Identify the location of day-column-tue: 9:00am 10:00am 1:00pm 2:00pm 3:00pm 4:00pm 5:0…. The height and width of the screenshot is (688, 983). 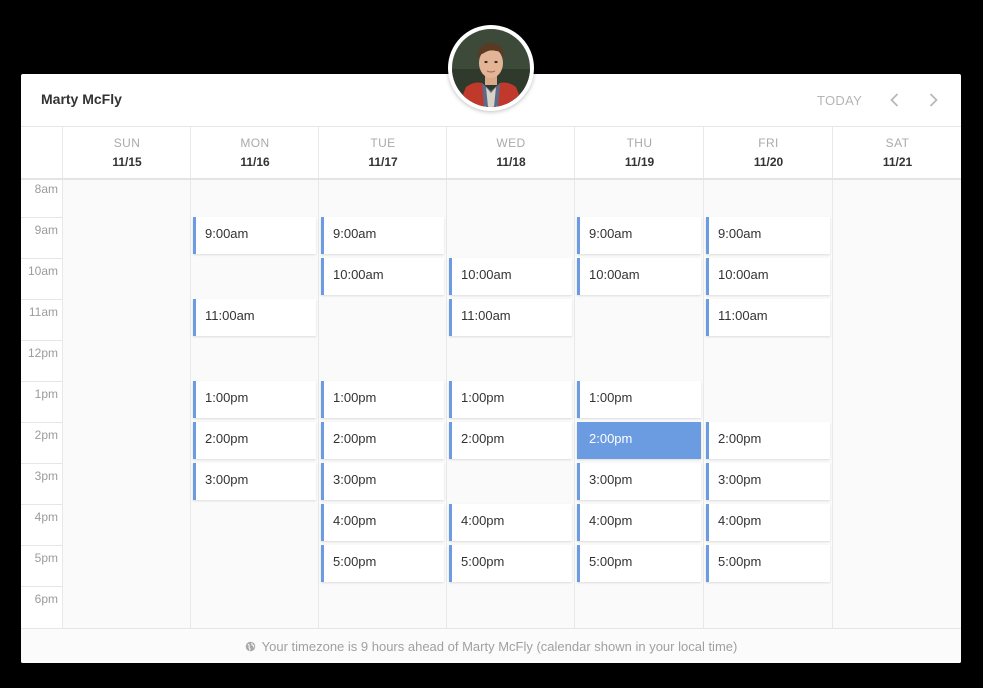
(382, 404).